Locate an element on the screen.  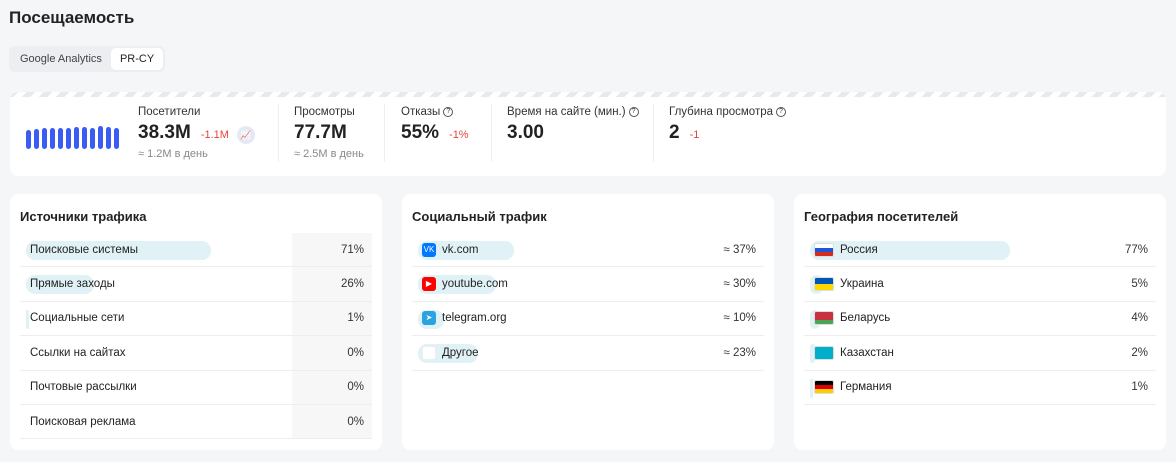
row-name-wrap: Поисковая реклама is located at coordinates (83, 422).